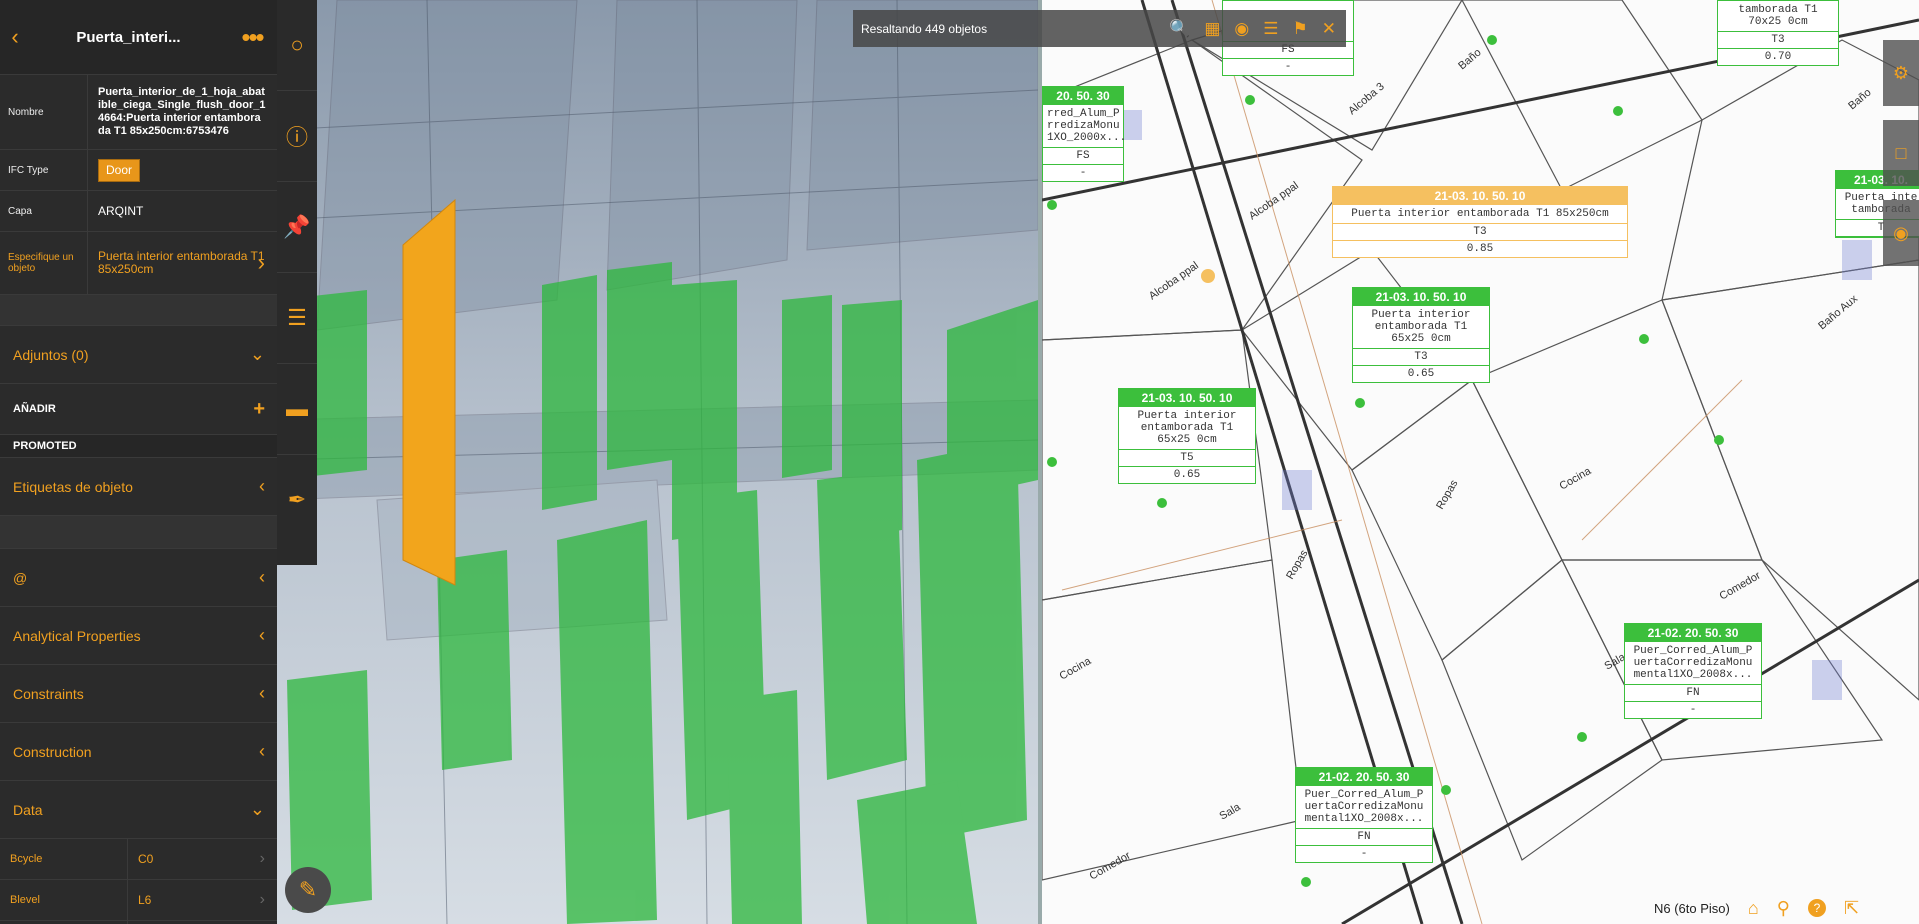 The height and width of the screenshot is (924, 1919). What do you see at coordinates (146, 859) in the screenshot?
I see `prop-value: C0` at bounding box center [146, 859].